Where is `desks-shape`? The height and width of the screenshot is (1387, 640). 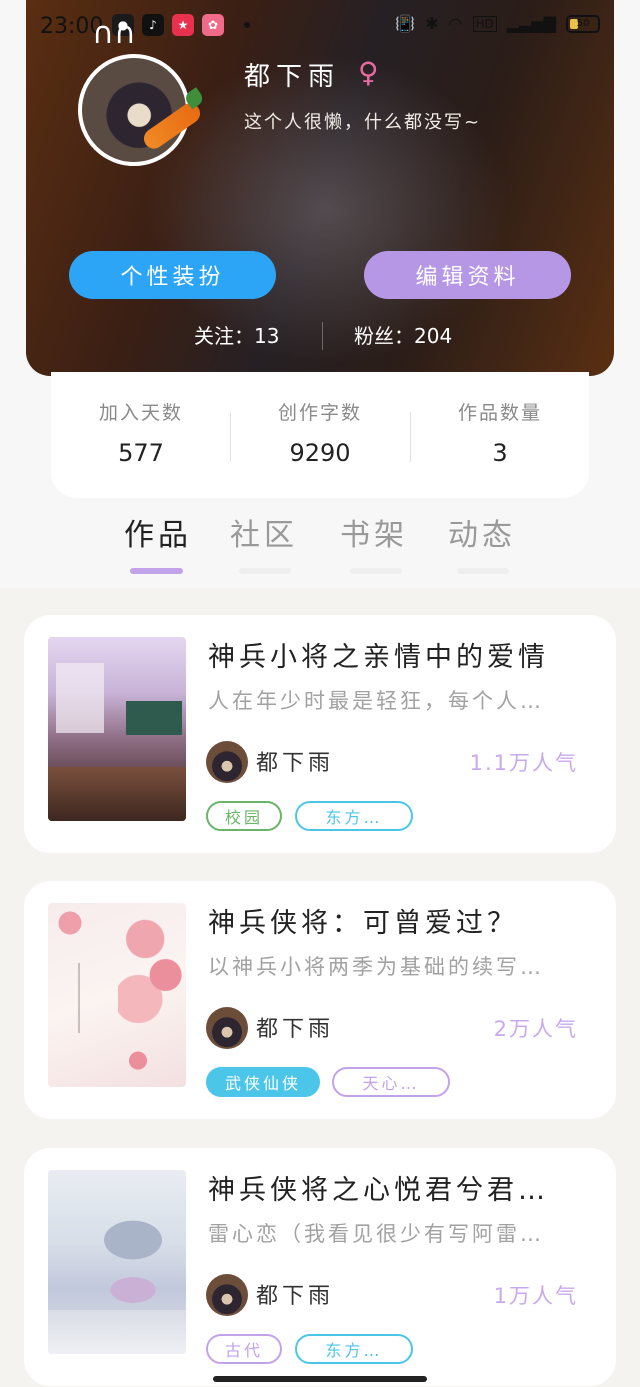 desks-shape is located at coordinates (117, 794).